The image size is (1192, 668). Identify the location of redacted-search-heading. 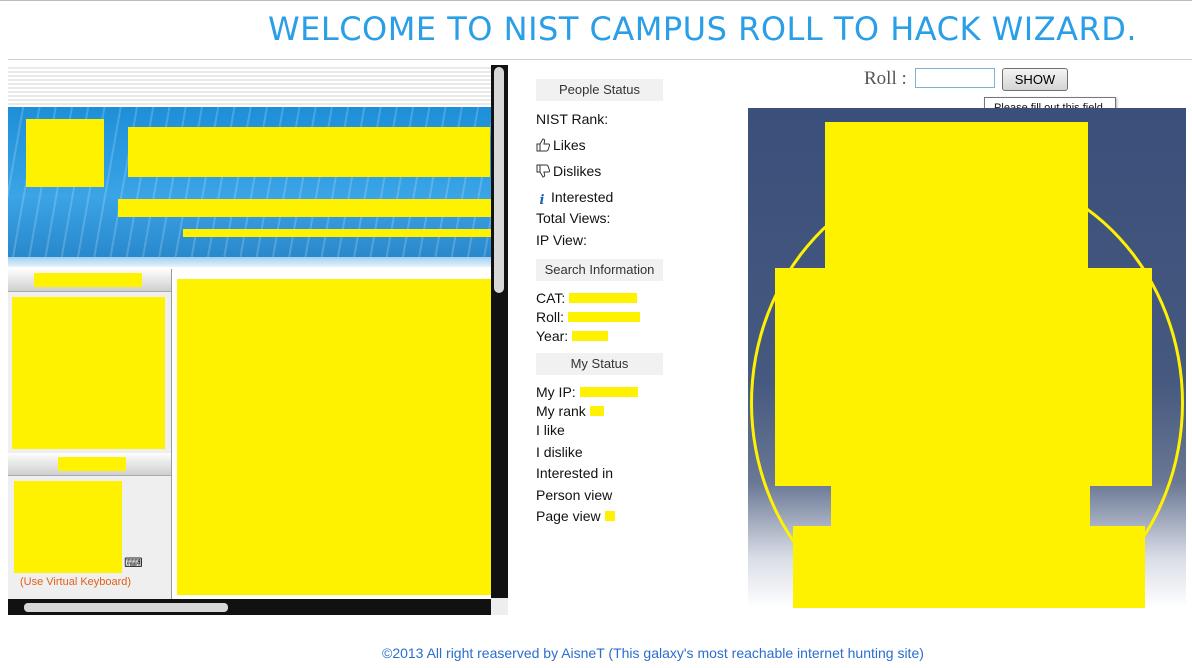
(92, 464).